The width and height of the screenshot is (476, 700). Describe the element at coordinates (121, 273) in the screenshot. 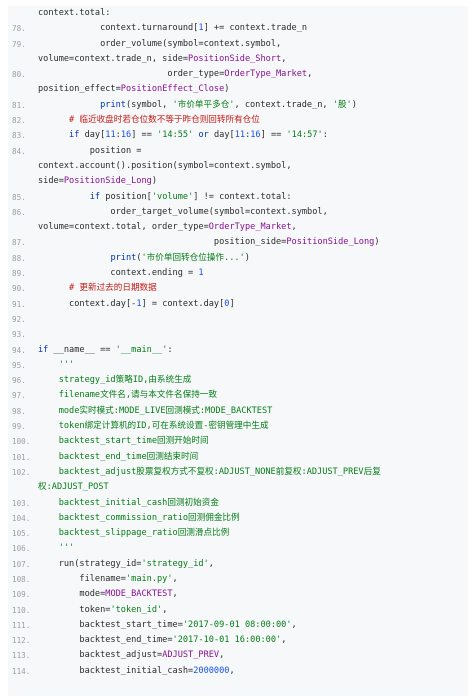

I see `code-text: context.ending = 1` at that location.